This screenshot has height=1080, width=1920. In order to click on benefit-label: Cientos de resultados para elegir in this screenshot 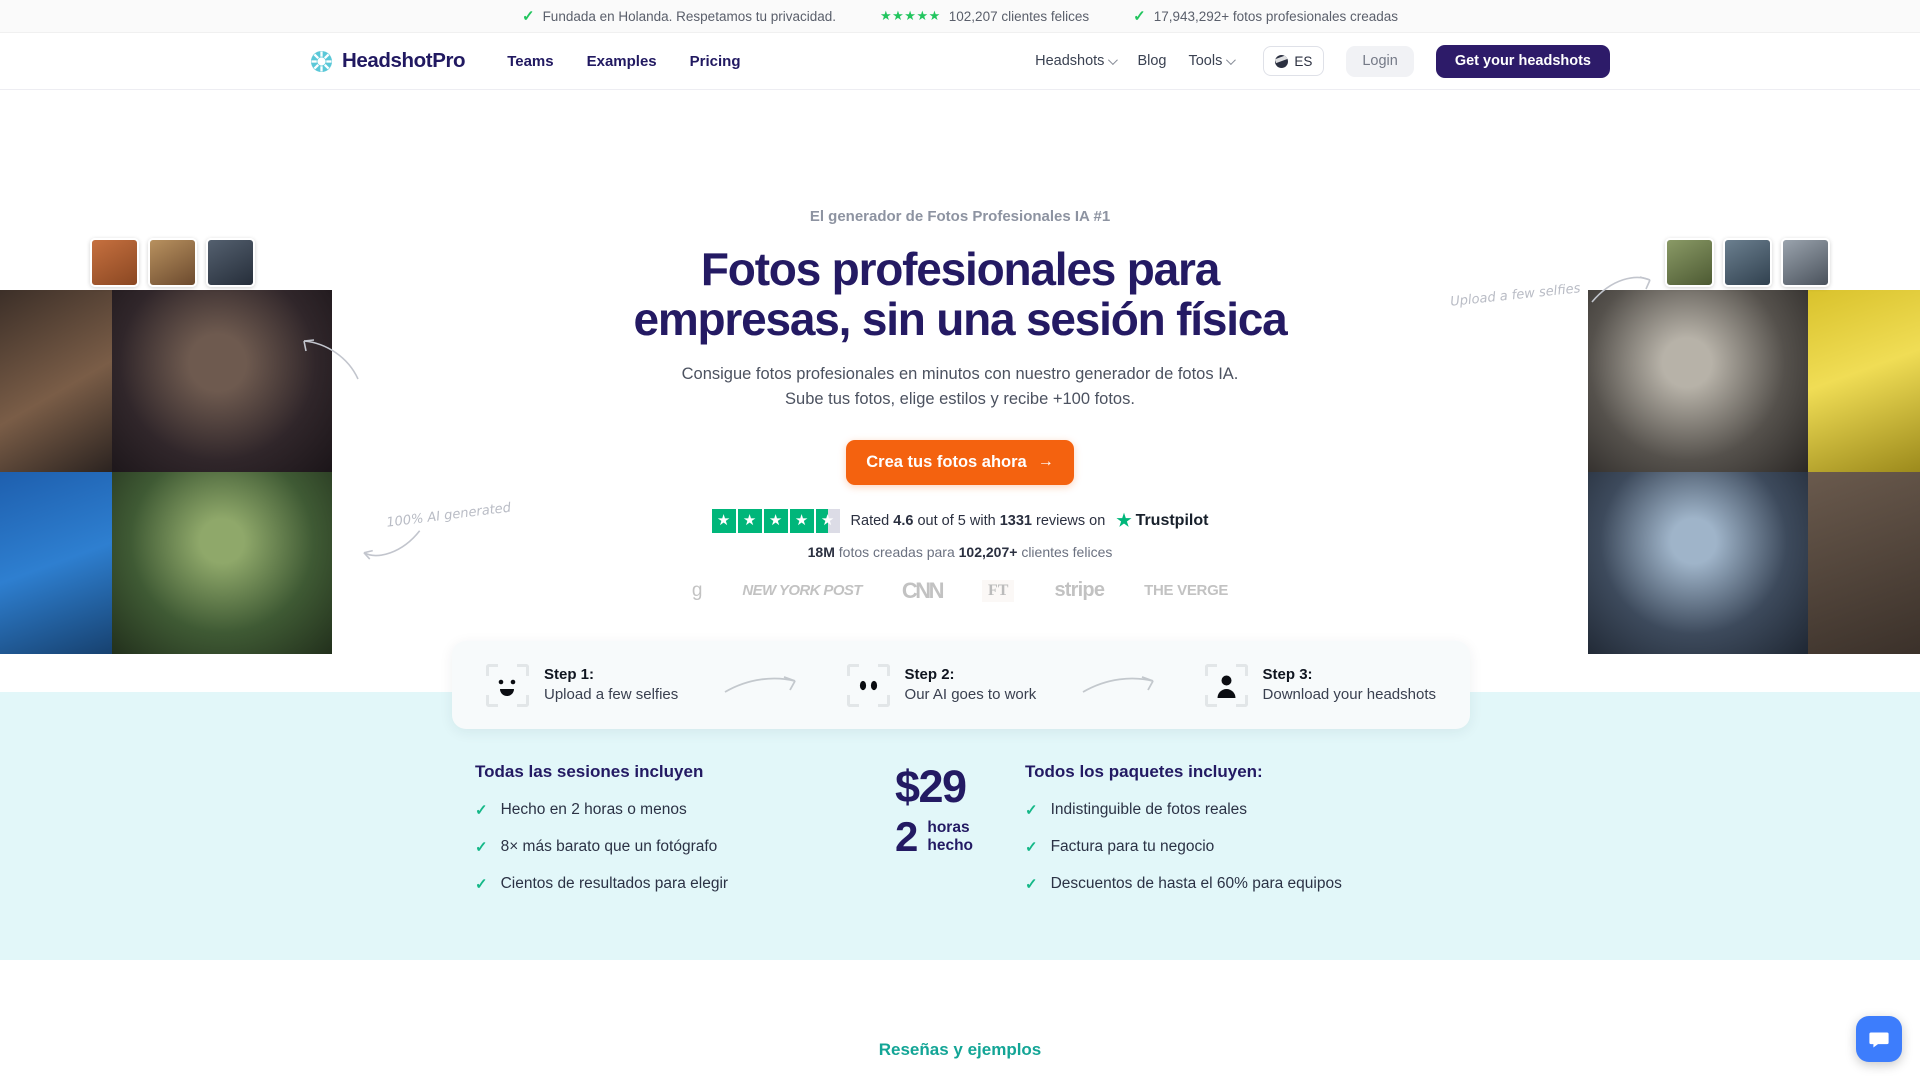, I will do `click(614, 883)`.